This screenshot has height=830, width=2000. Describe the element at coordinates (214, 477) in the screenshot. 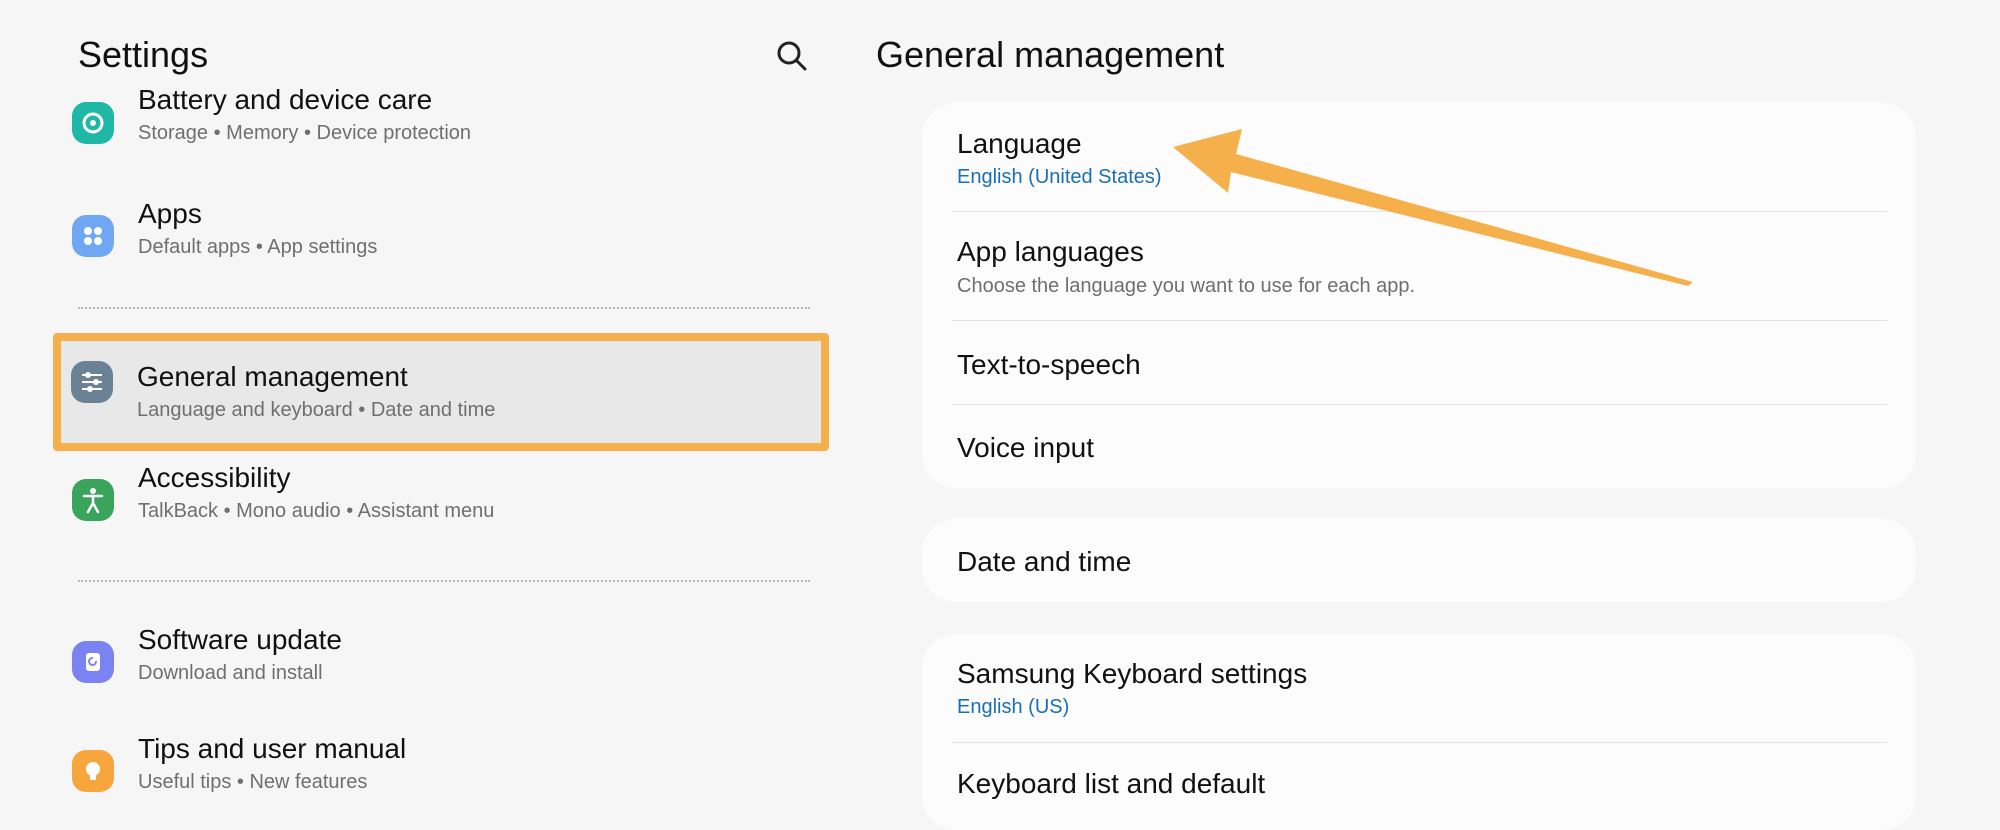

I see `sidebar-item-label: Accessibility` at that location.